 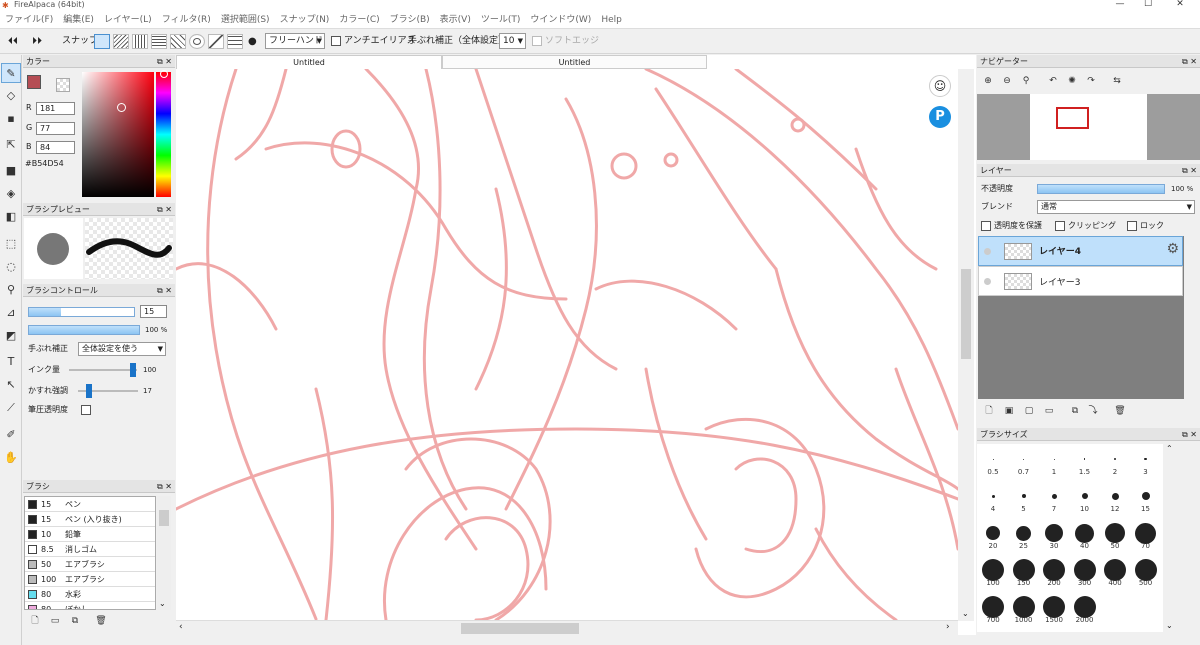 What do you see at coordinates (940, 86) in the screenshot?
I see `mascot-icon: ☺` at bounding box center [940, 86].